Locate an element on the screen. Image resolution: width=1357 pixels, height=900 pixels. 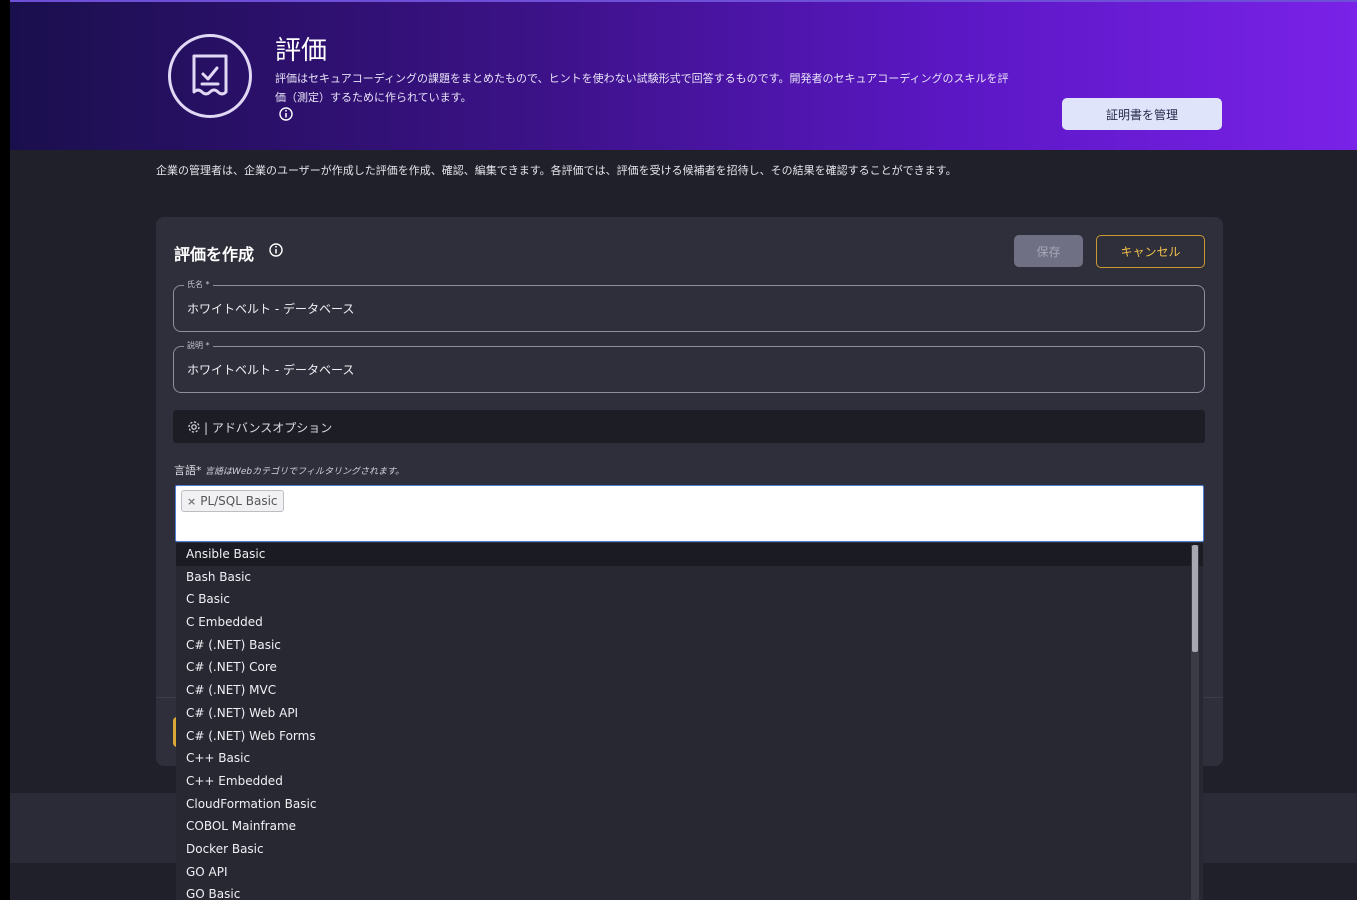
name-field-label: 氏名 * is located at coordinates (198, 284).